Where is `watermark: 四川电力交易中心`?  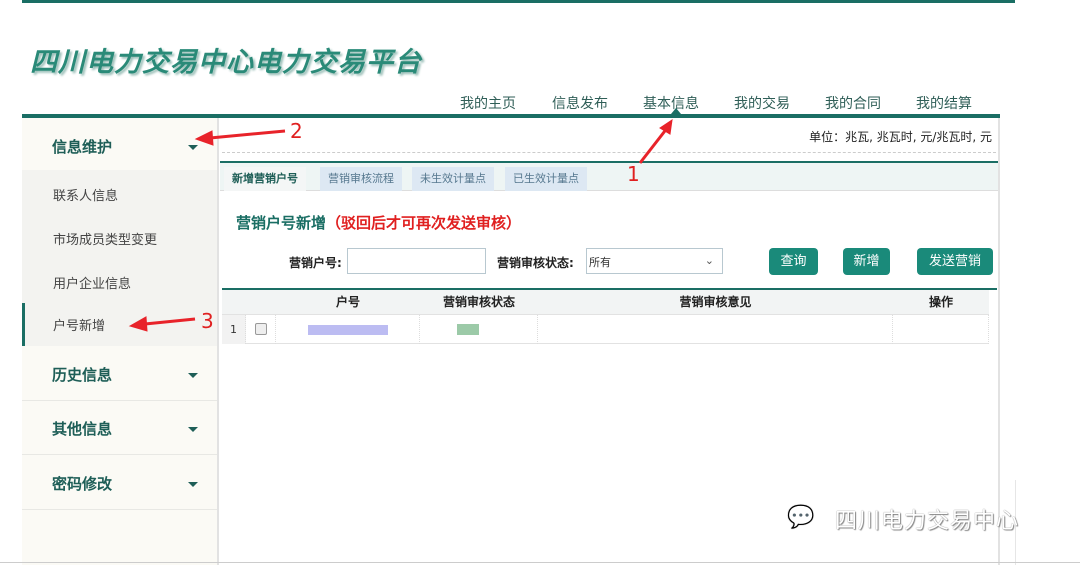 watermark: 四川电力交易中心 is located at coordinates (927, 521).